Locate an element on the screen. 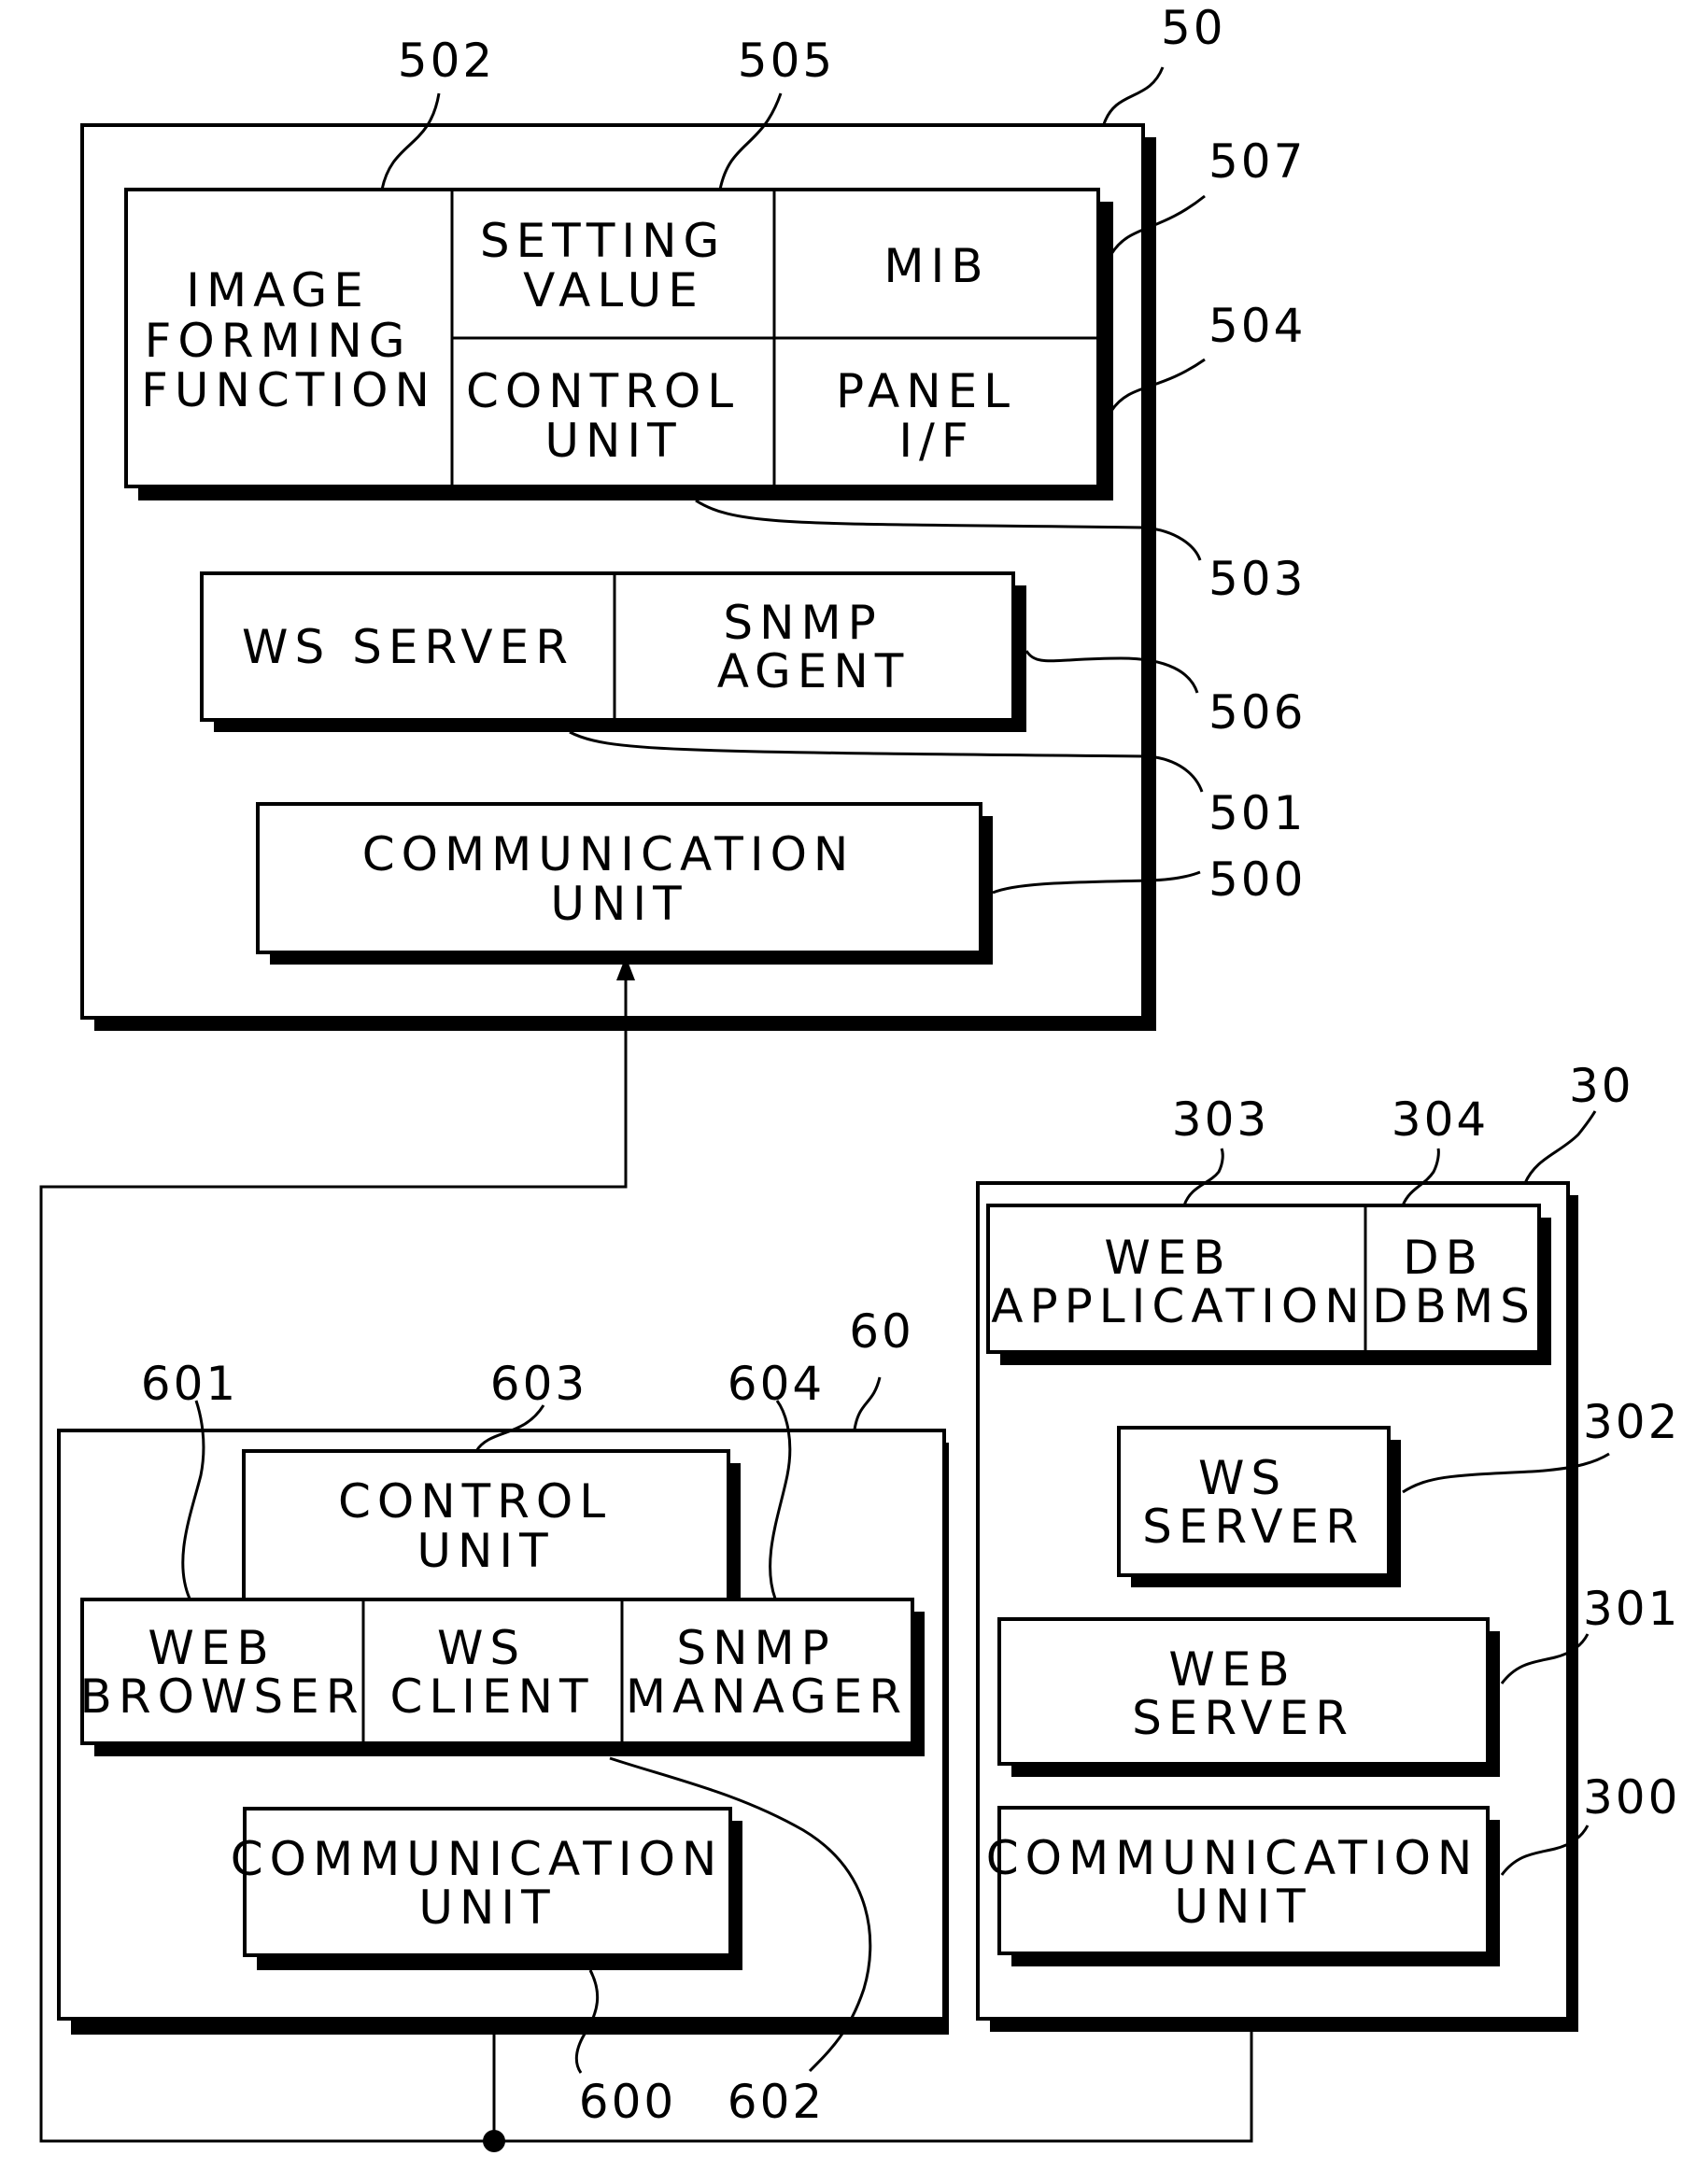  ref-603: 603 is located at coordinates (538, 1384).